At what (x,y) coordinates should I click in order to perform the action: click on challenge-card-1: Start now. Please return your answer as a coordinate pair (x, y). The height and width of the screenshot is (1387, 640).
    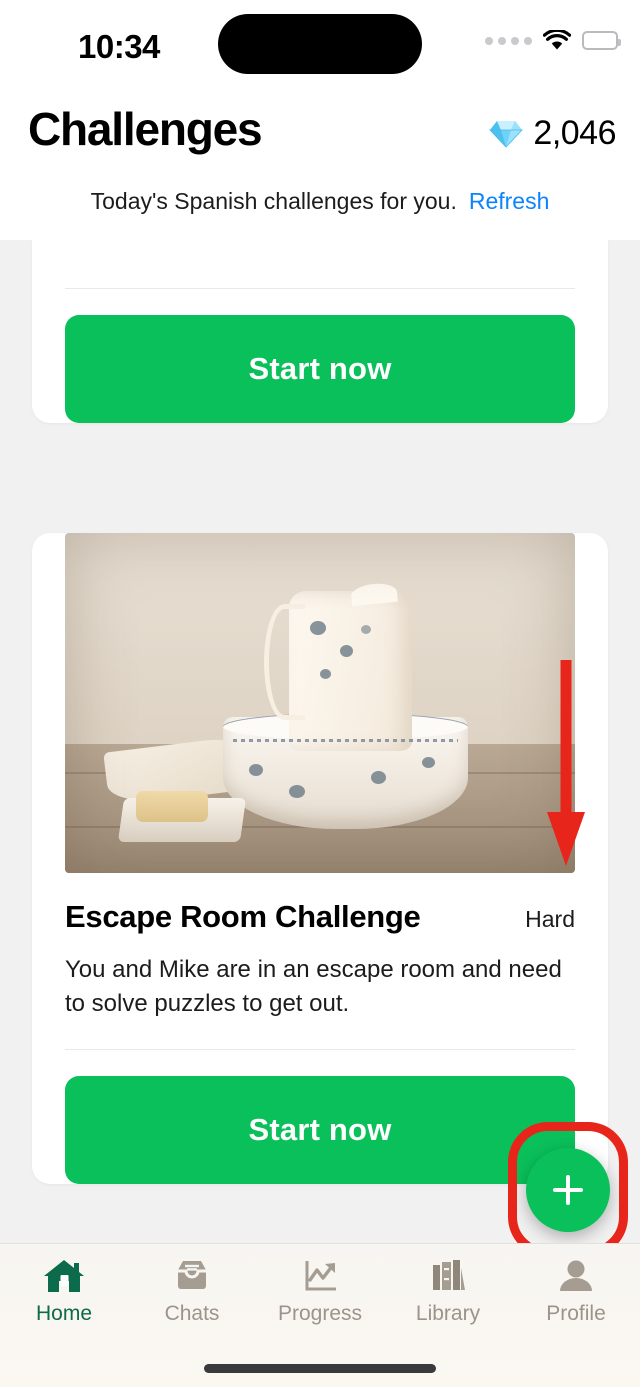
    Looking at the image, I should click on (320, 331).